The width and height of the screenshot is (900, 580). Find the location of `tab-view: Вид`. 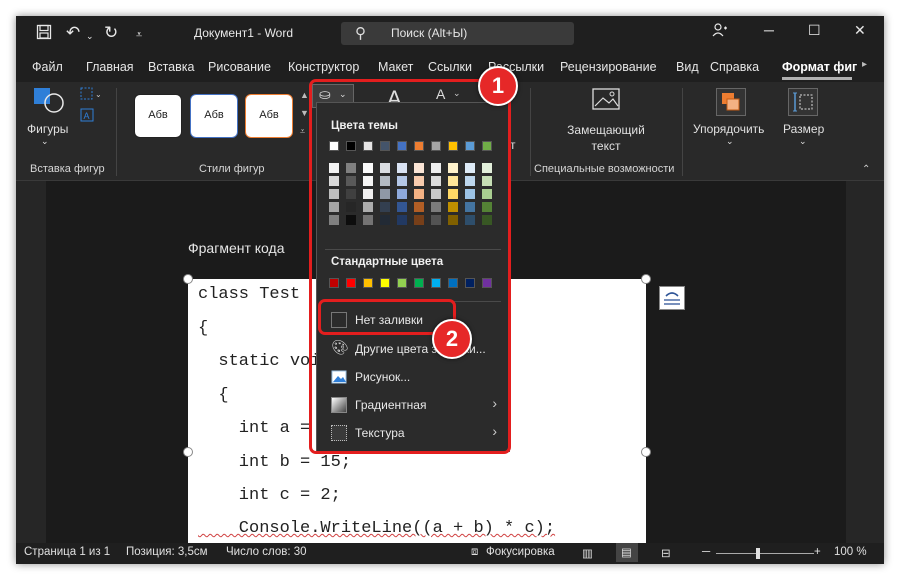

tab-view: Вид is located at coordinates (687, 67).